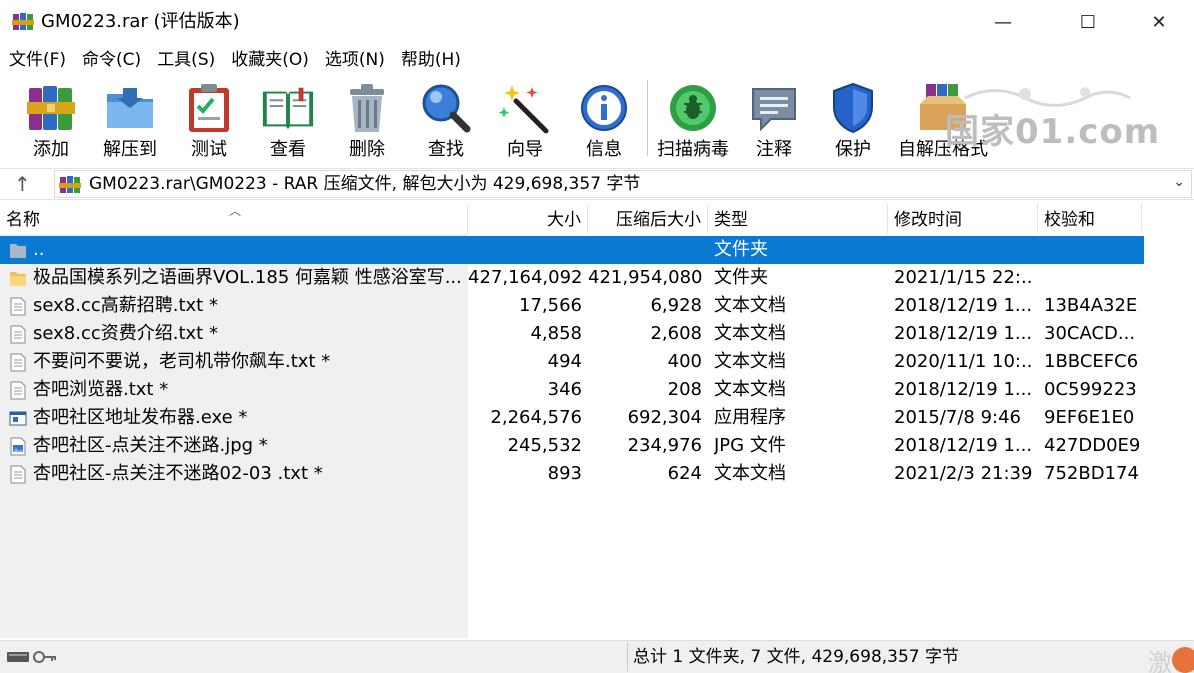 Image resolution: width=1194 pixels, height=673 pixels. What do you see at coordinates (125, 305) in the screenshot?
I see `file-name: sex8.cc高薪招聘.txt *` at bounding box center [125, 305].